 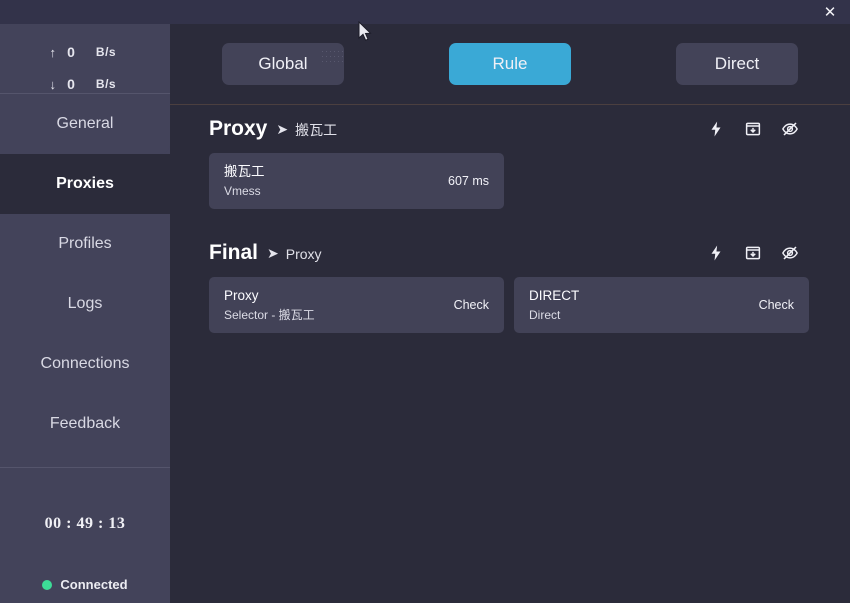 I want to click on upload-speed-row: ↑ 0 B/s, so click(x=85, y=52).